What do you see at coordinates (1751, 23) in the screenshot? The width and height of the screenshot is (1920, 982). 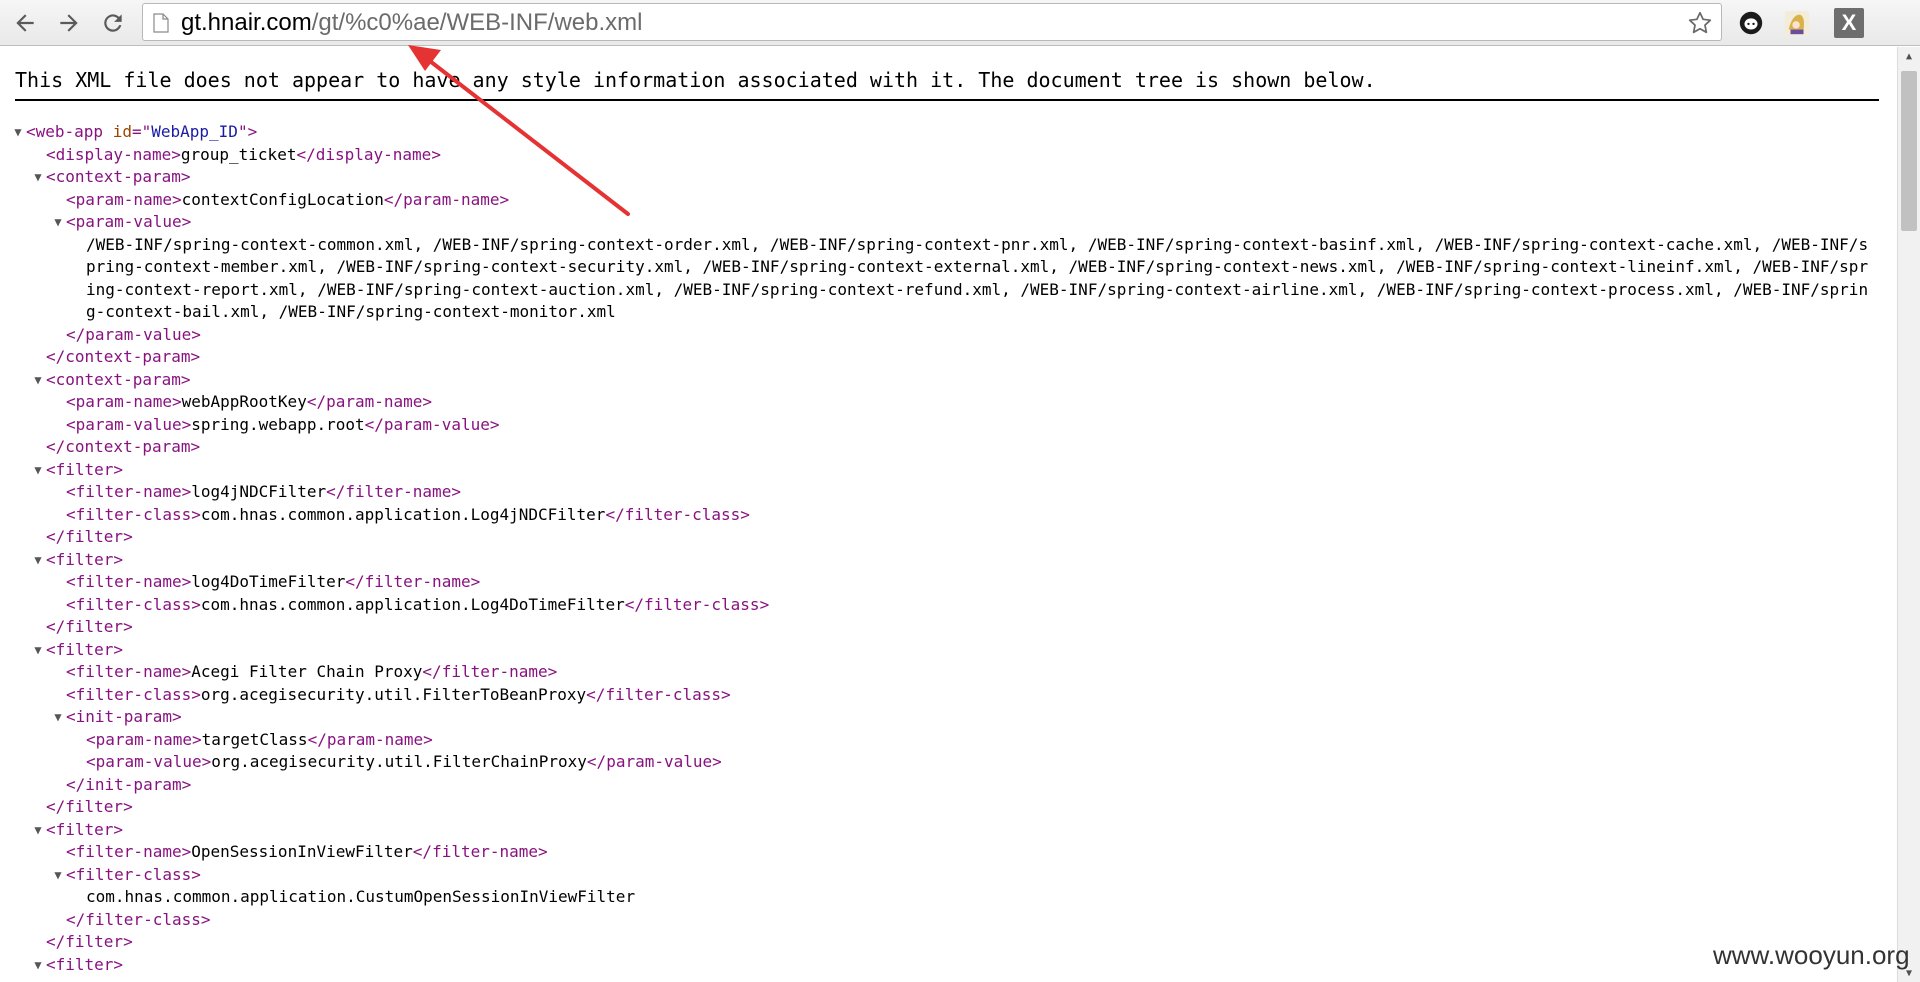 I see `extension-octocat-icon` at bounding box center [1751, 23].